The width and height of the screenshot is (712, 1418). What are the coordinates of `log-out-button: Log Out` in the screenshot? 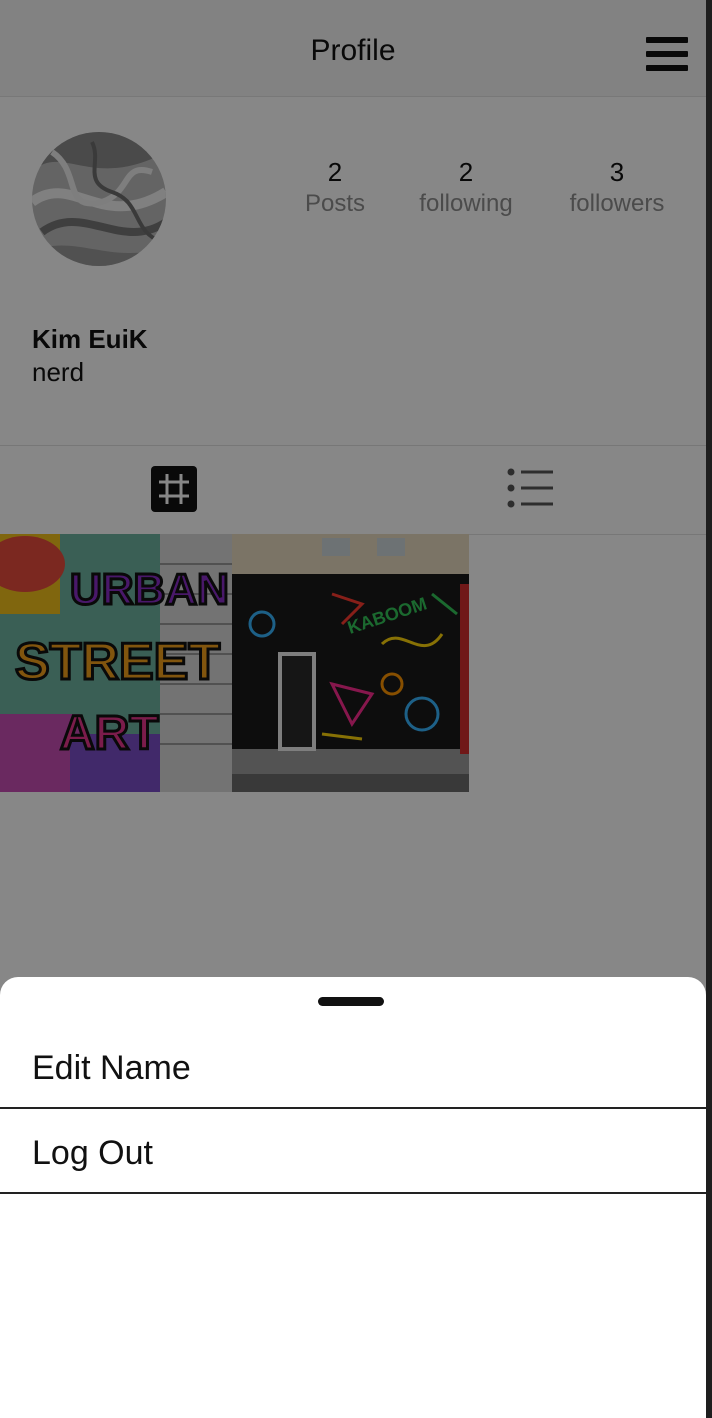 It's located at (353, 1152).